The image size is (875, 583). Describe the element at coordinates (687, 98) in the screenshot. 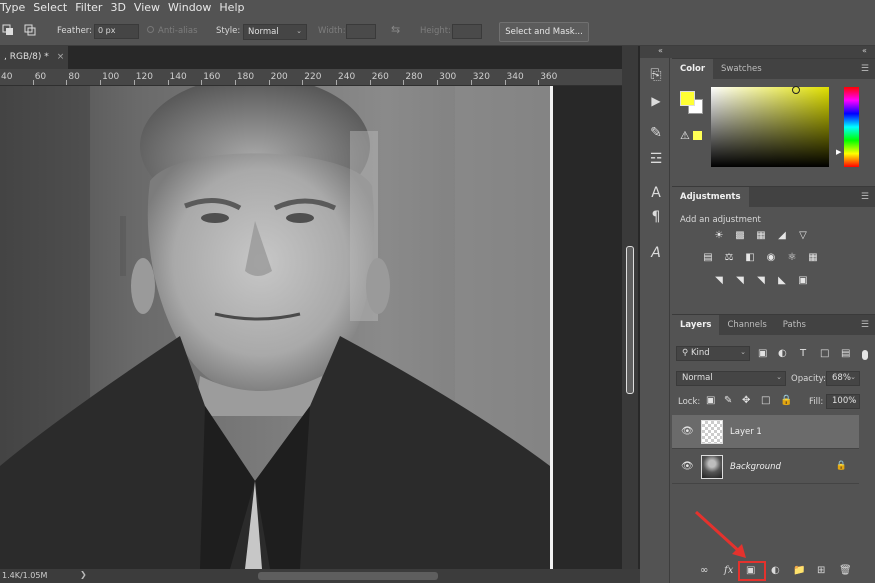

I see `foreground-color-swatch` at that location.